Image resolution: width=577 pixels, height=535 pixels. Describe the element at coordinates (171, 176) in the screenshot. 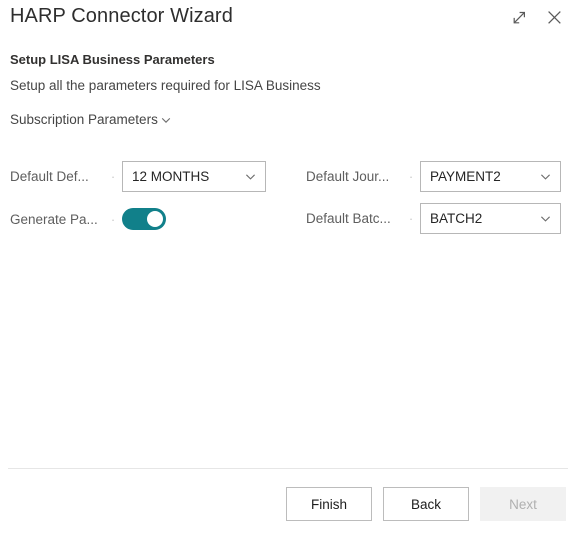

I see `default-def-value: 12 MONTHS` at that location.